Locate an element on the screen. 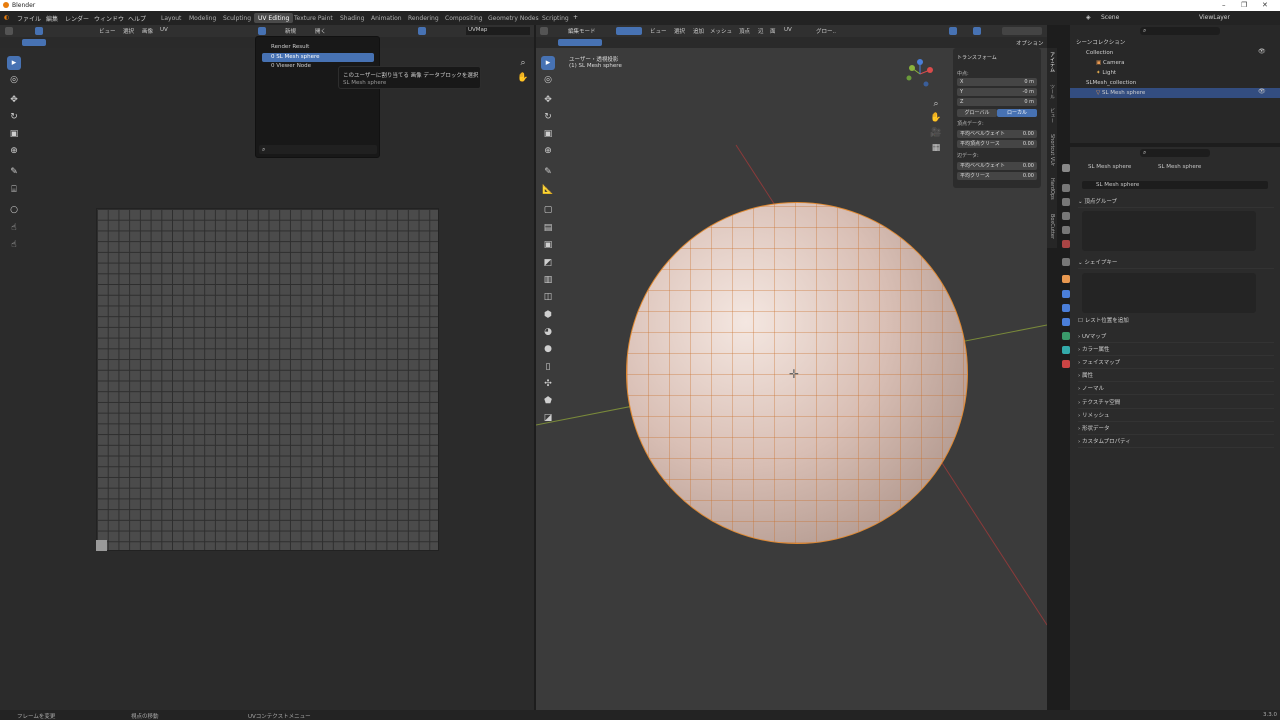 Image resolution: width=1280 pixels, height=720 pixels. add-rest-position-checkbox: ☐ レスト位置を追加 is located at coordinates (1176, 321).